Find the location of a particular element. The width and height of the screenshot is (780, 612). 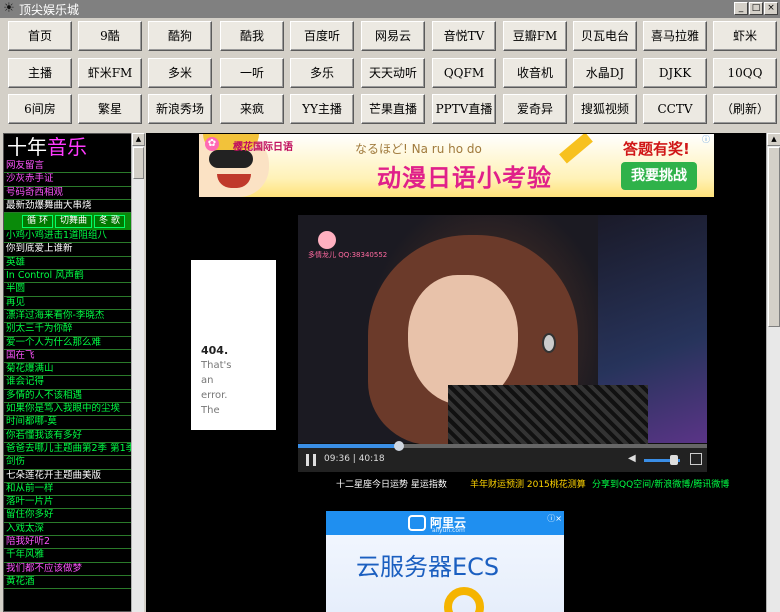

nav-button-0-8: 贝瓦电台 is located at coordinates (605, 36).